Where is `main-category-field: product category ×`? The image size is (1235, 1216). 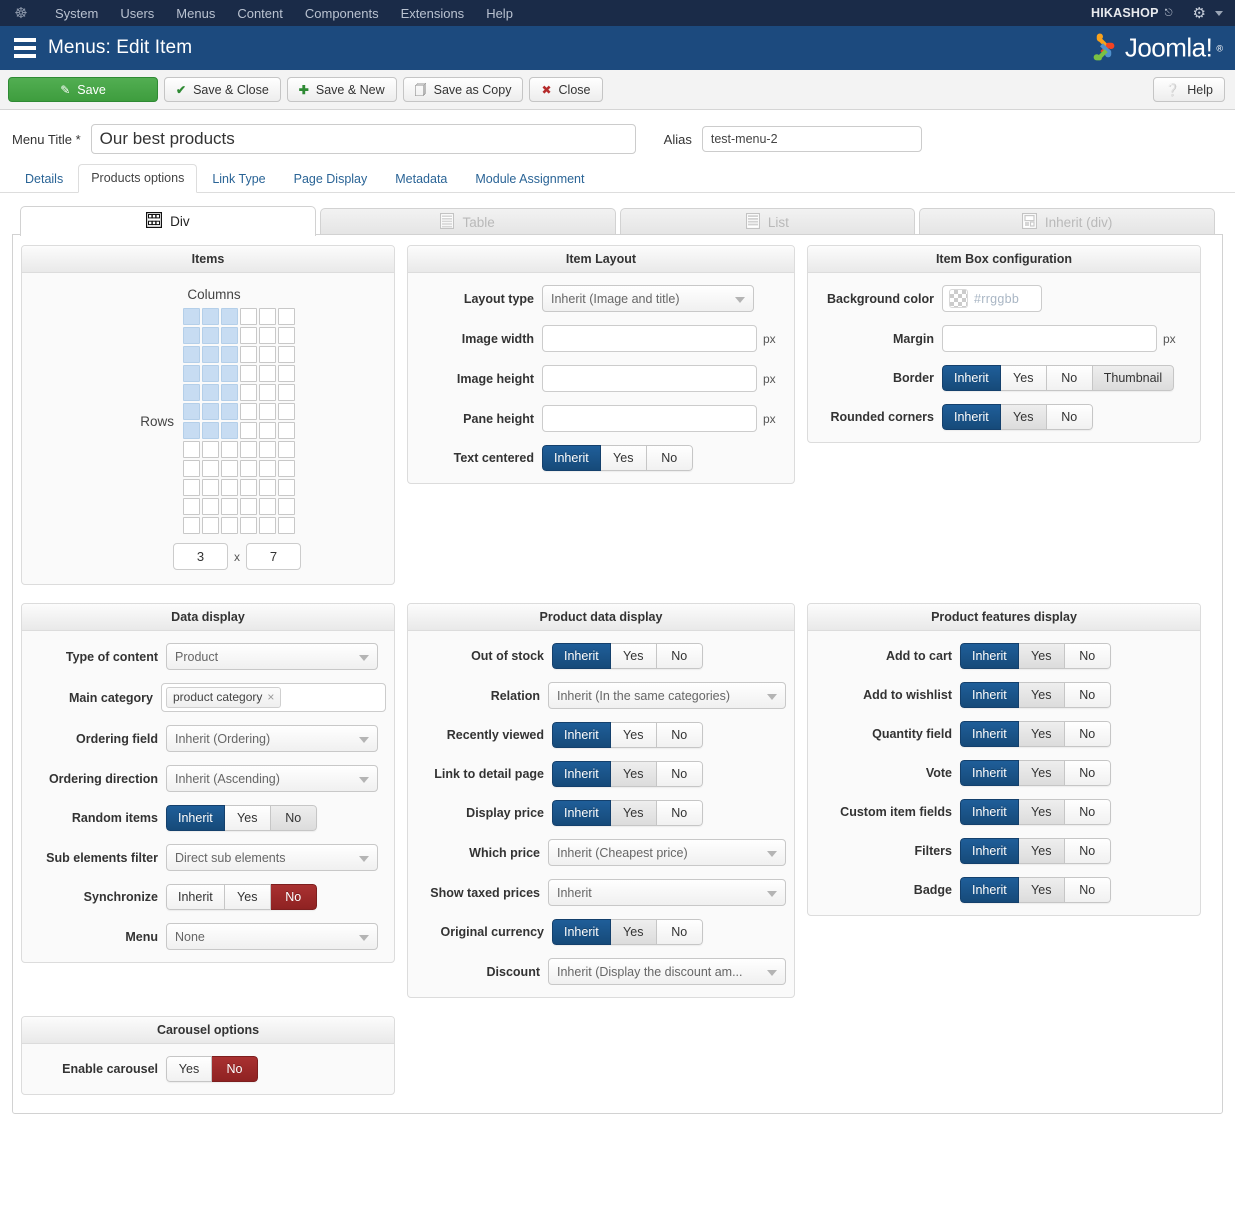
main-category-field: product category × is located at coordinates (273, 697).